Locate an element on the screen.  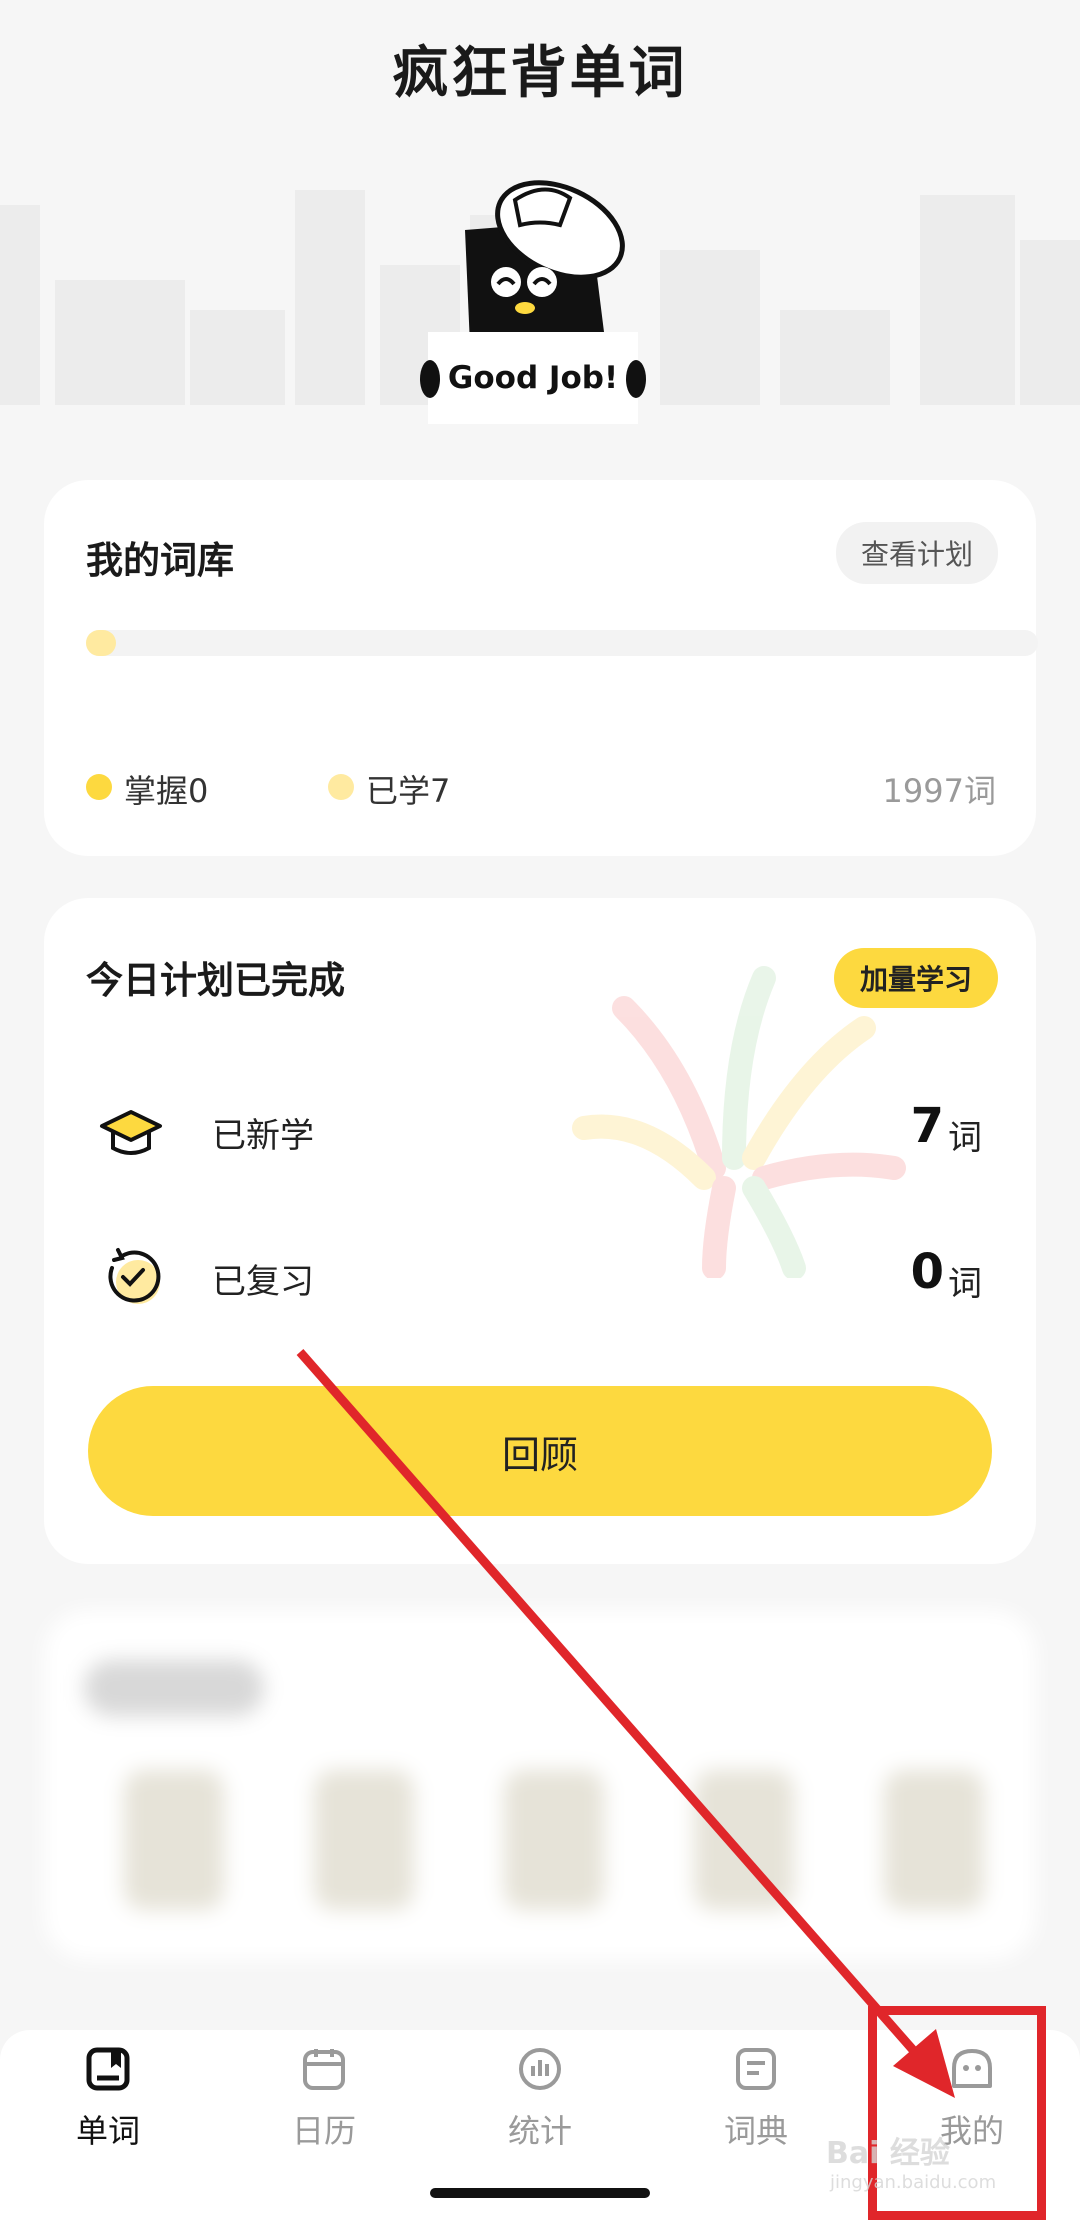
good-job-sign: Good Job! is located at coordinates (533, 378).